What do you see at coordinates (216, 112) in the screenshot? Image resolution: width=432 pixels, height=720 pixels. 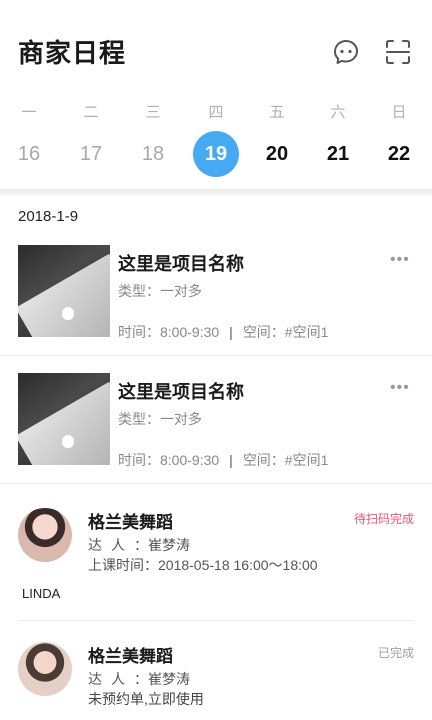 I see `weekday-label: 四` at bounding box center [216, 112].